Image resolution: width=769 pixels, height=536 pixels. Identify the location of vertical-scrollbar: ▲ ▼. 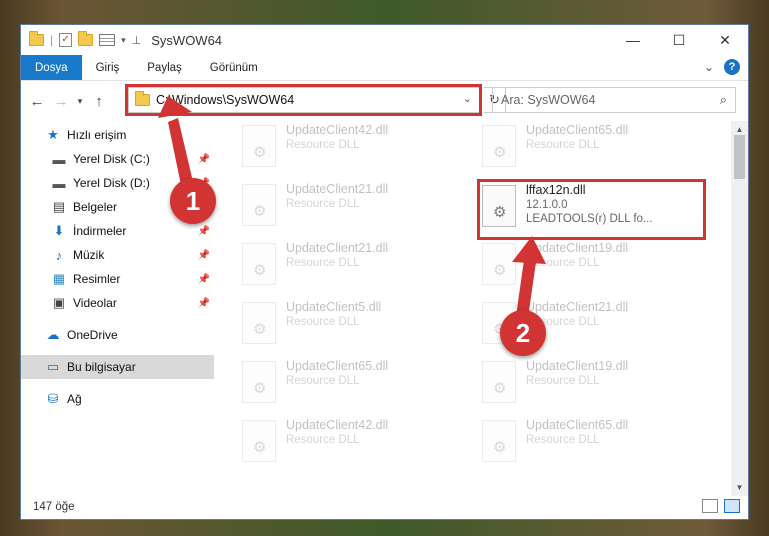
(739, 308).